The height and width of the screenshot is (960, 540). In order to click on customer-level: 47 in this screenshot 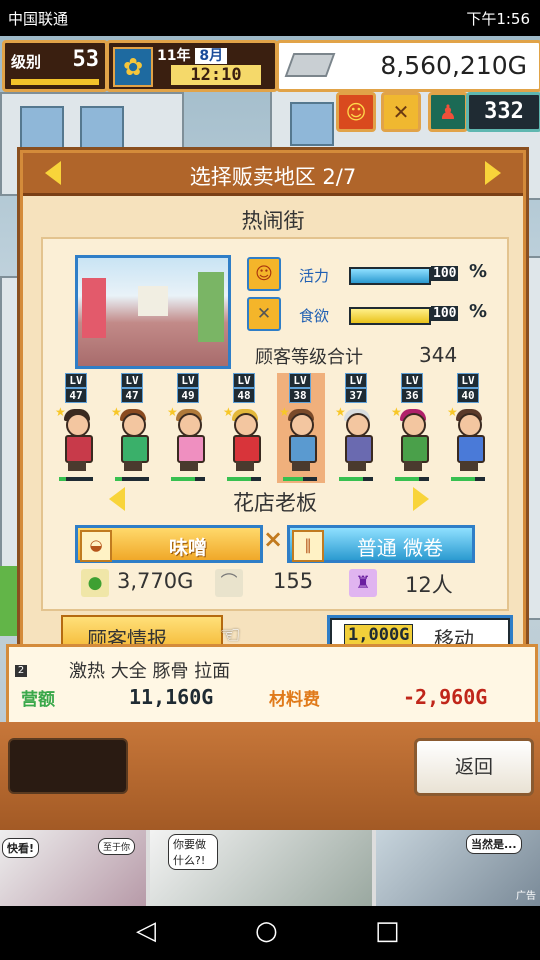, I will do `click(76, 395)`.